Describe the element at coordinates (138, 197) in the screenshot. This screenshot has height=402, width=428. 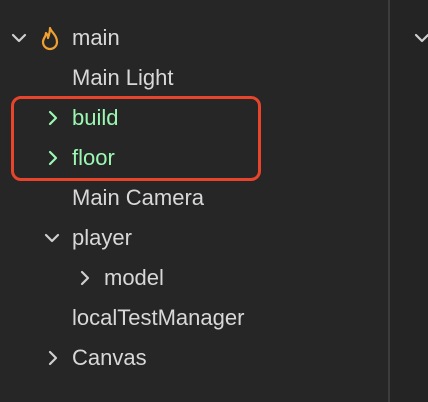
I see `tree-item-label: Main Camera` at that location.